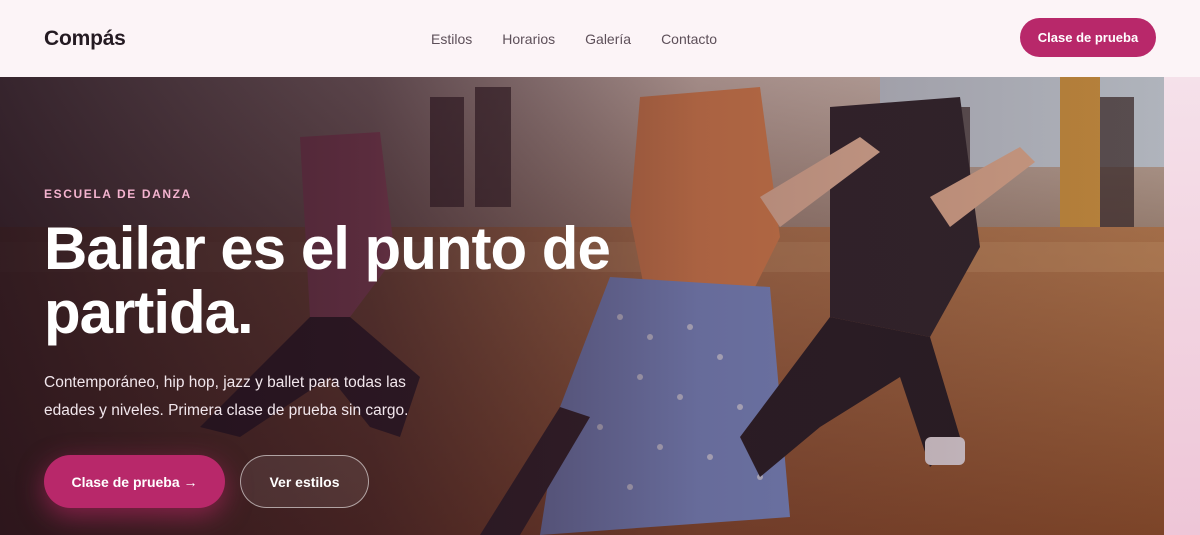  Describe the element at coordinates (118, 194) in the screenshot. I see `hero-eyebrow: ESCUELA DE DANZA` at that location.